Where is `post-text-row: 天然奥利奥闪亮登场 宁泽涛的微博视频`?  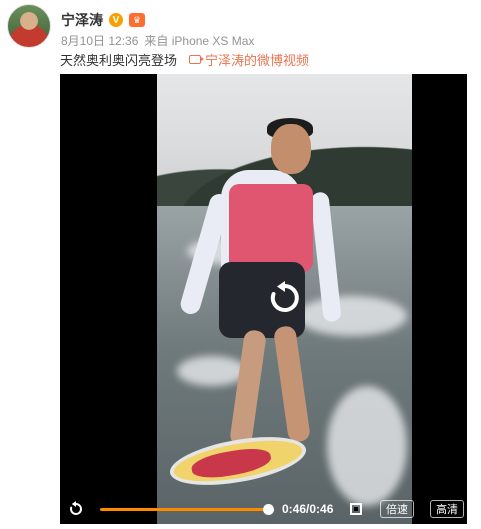 post-text-row: 天然奥利奥闪亮登场 宁泽涛的微博视频 is located at coordinates (184, 59).